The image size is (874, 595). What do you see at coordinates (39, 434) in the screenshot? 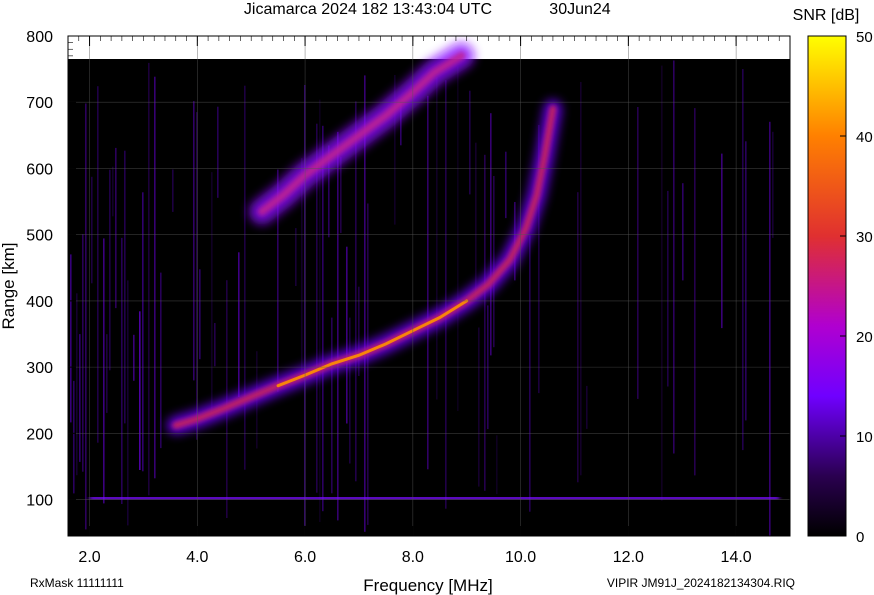
I see `y-tick-label: 200` at bounding box center [39, 434].